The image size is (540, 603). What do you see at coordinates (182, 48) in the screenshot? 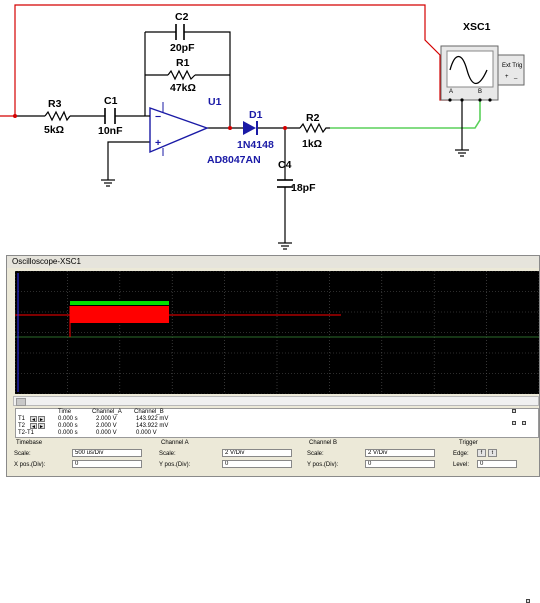
I see `c2-value: 20pF` at bounding box center [182, 48].